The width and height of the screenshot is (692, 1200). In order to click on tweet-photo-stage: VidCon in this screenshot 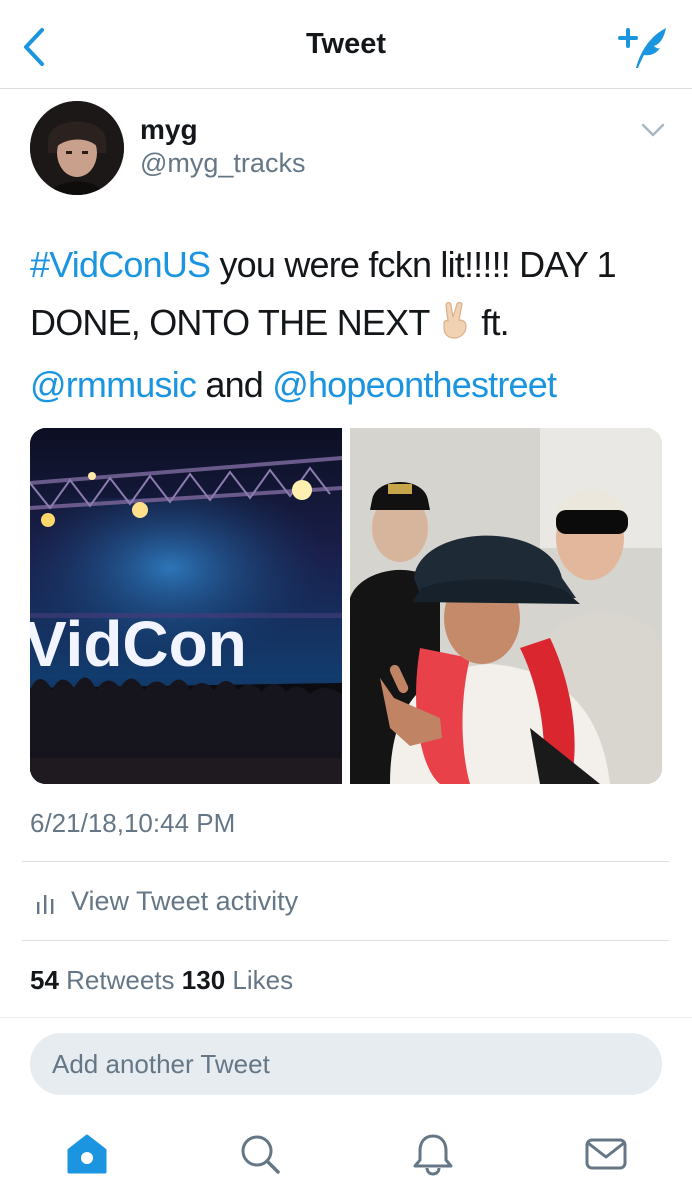, I will do `click(186, 606)`.